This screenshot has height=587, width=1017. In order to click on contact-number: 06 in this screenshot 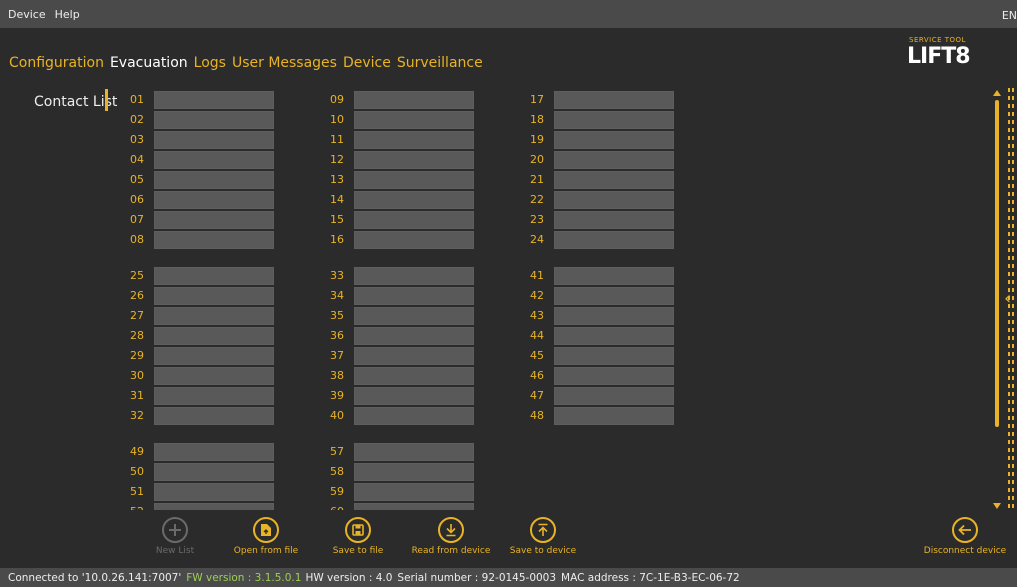, I will do `click(137, 199)`.